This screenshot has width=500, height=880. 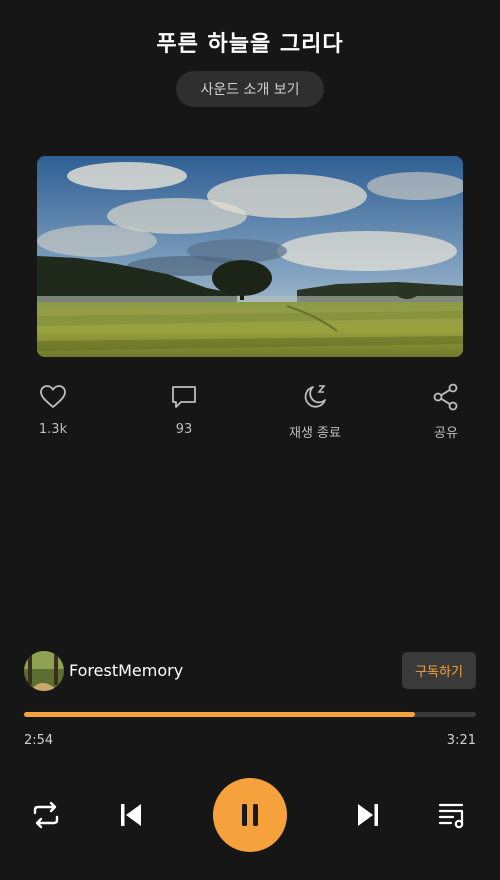 What do you see at coordinates (184, 397) in the screenshot?
I see `comment-icon` at bounding box center [184, 397].